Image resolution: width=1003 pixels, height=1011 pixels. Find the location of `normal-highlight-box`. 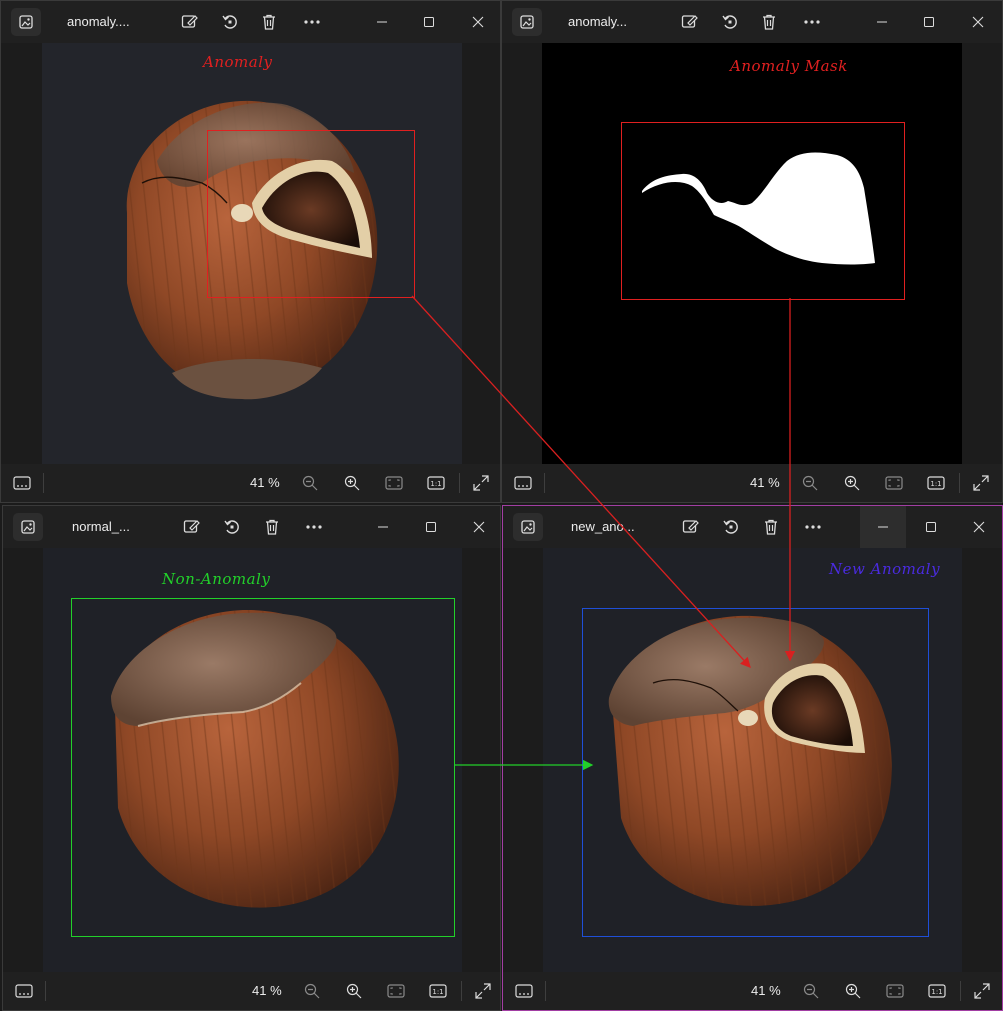

normal-highlight-box is located at coordinates (263, 767).